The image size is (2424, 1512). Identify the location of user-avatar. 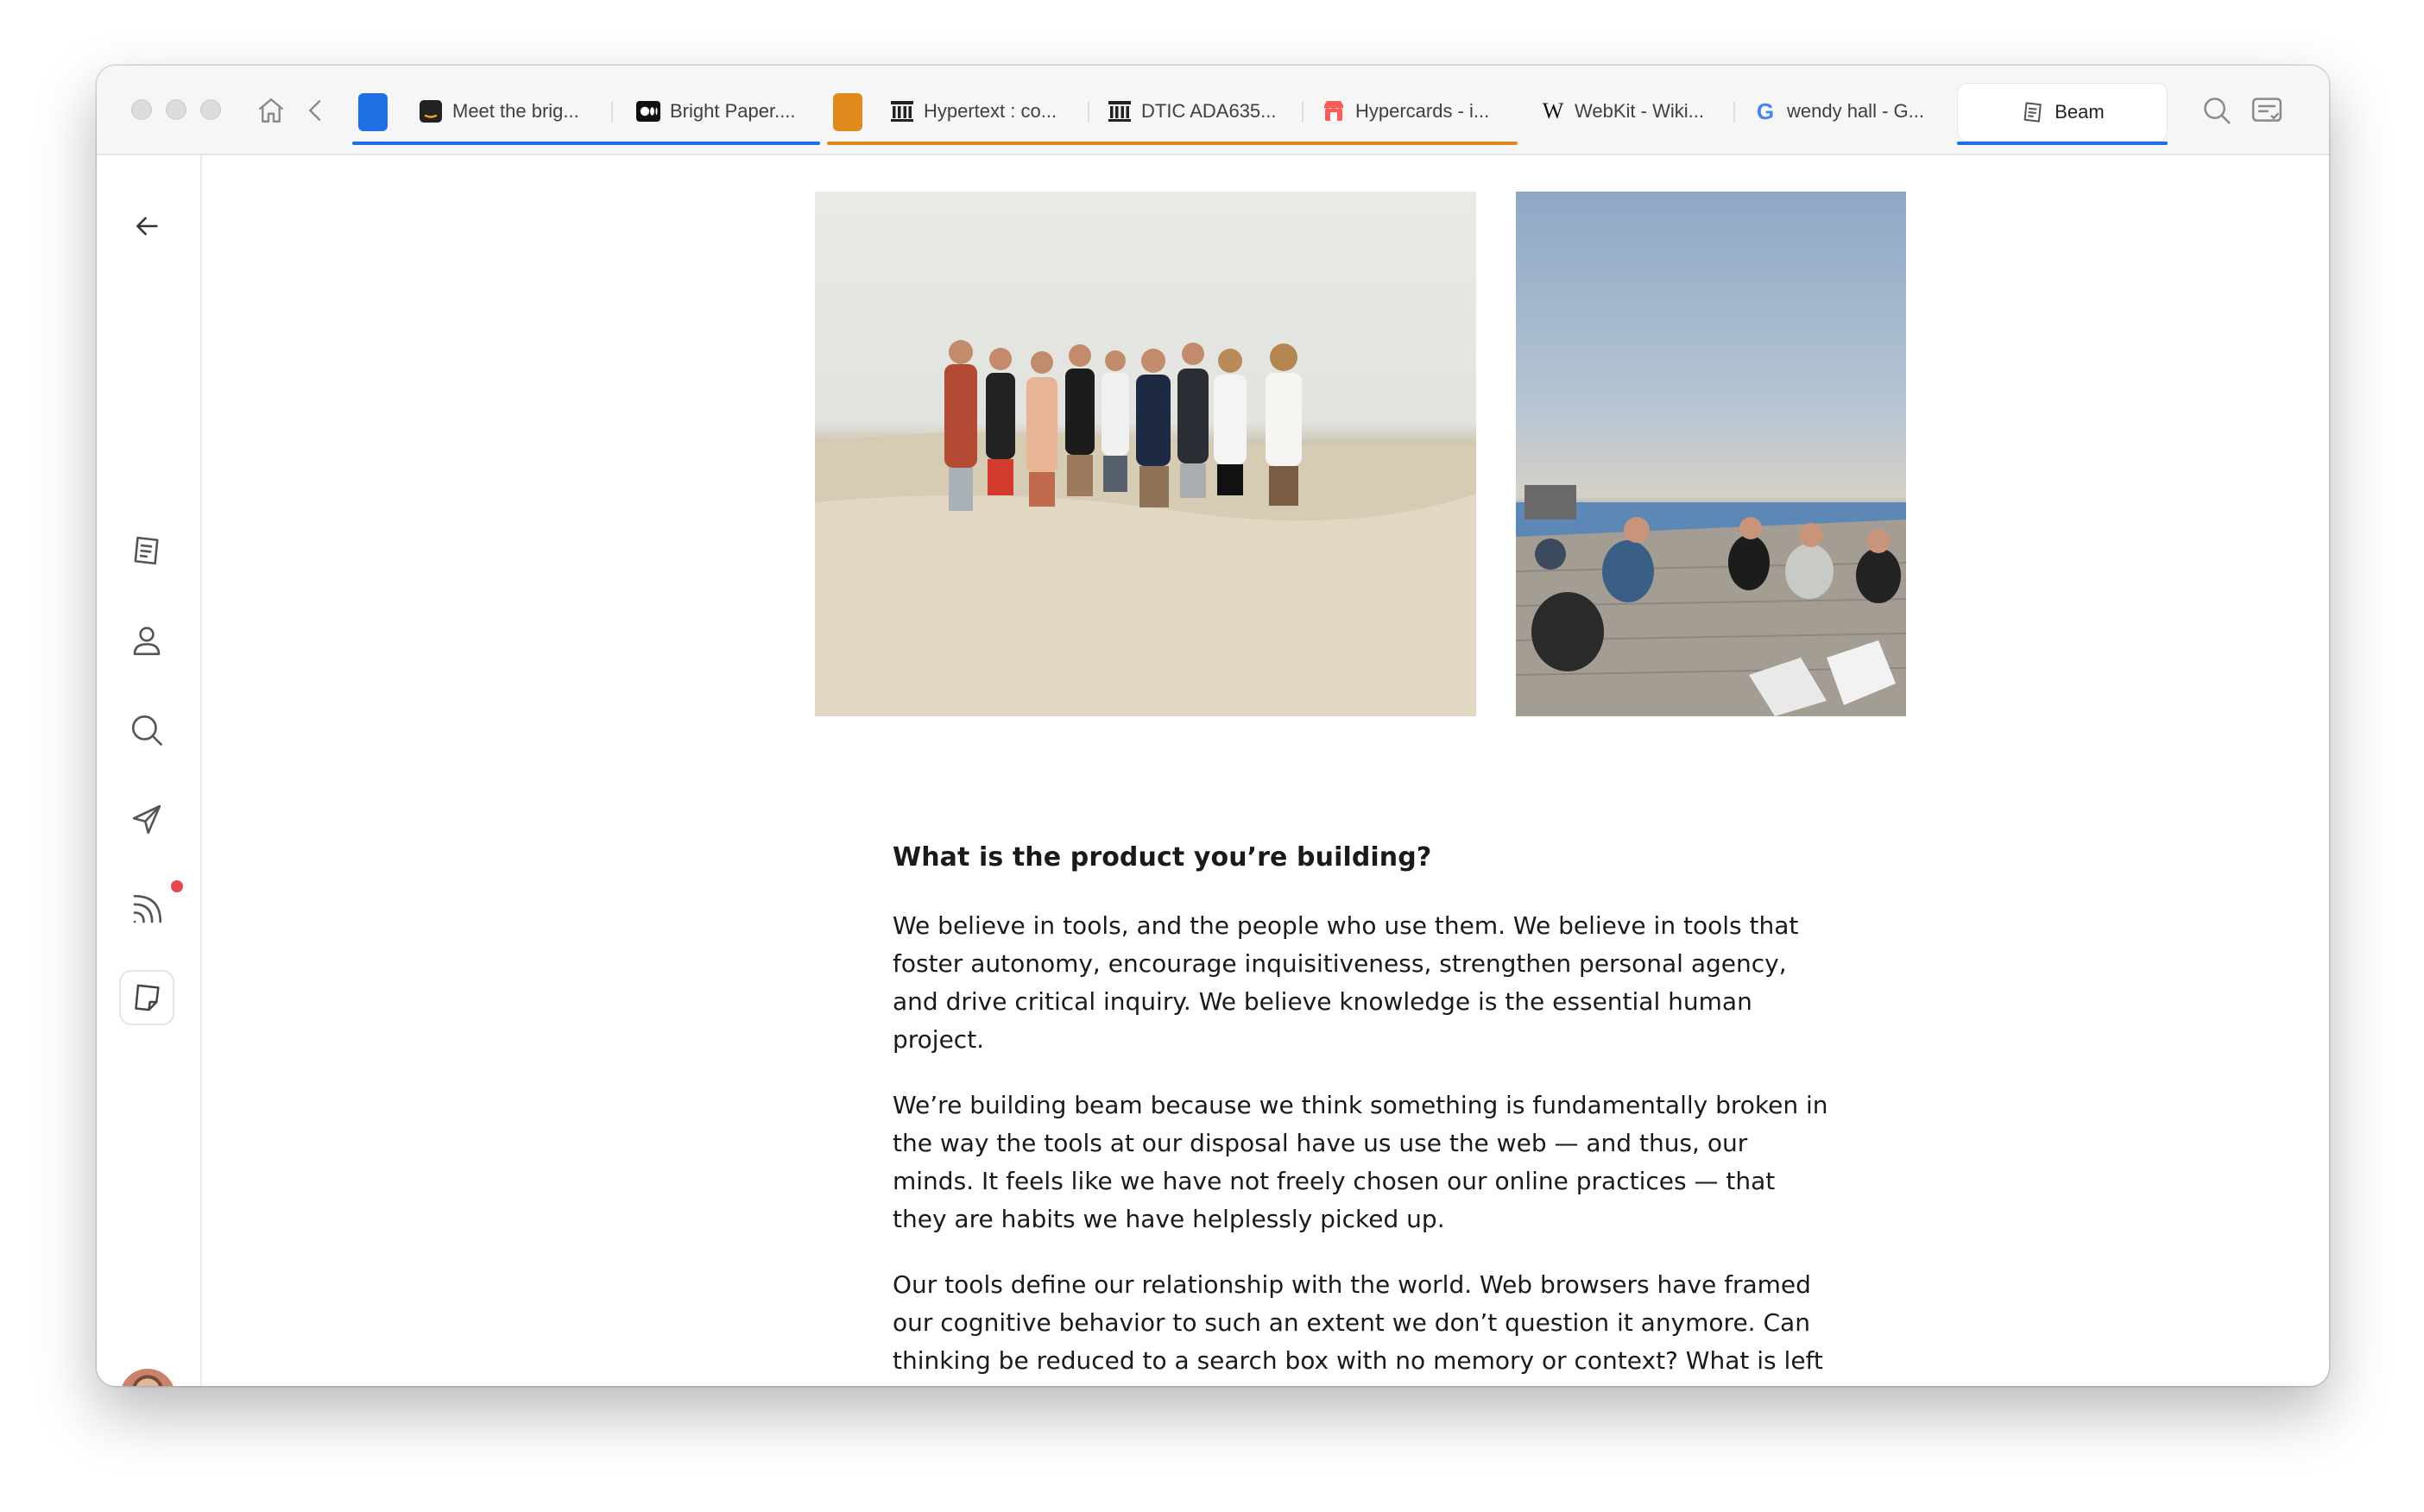
(147, 1377).